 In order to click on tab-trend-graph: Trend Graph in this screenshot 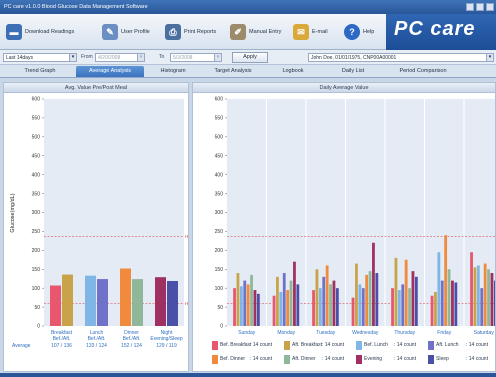, I will do `click(40, 71)`.